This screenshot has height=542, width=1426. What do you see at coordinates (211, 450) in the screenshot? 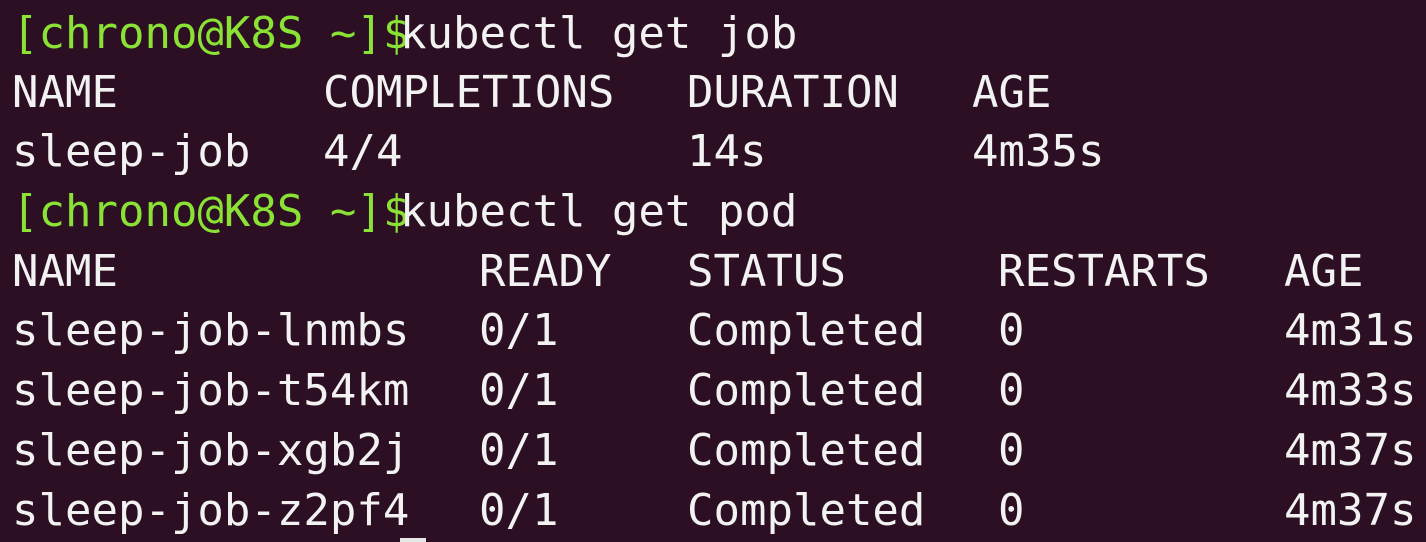
I see `table-cell: sleep-job-xgb2j` at bounding box center [211, 450].